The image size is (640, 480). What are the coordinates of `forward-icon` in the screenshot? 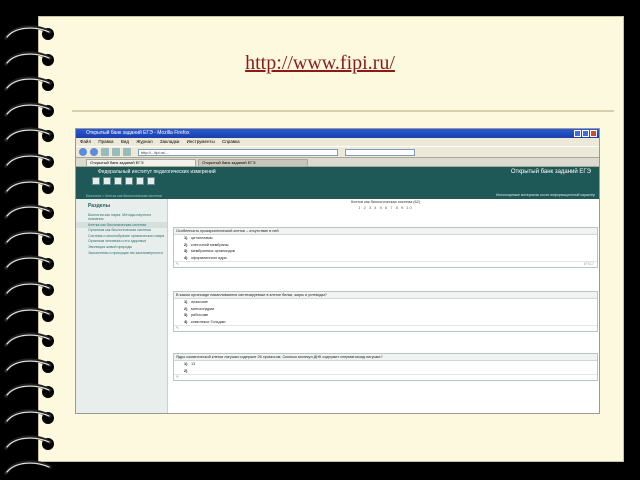 It's located at (94, 152).